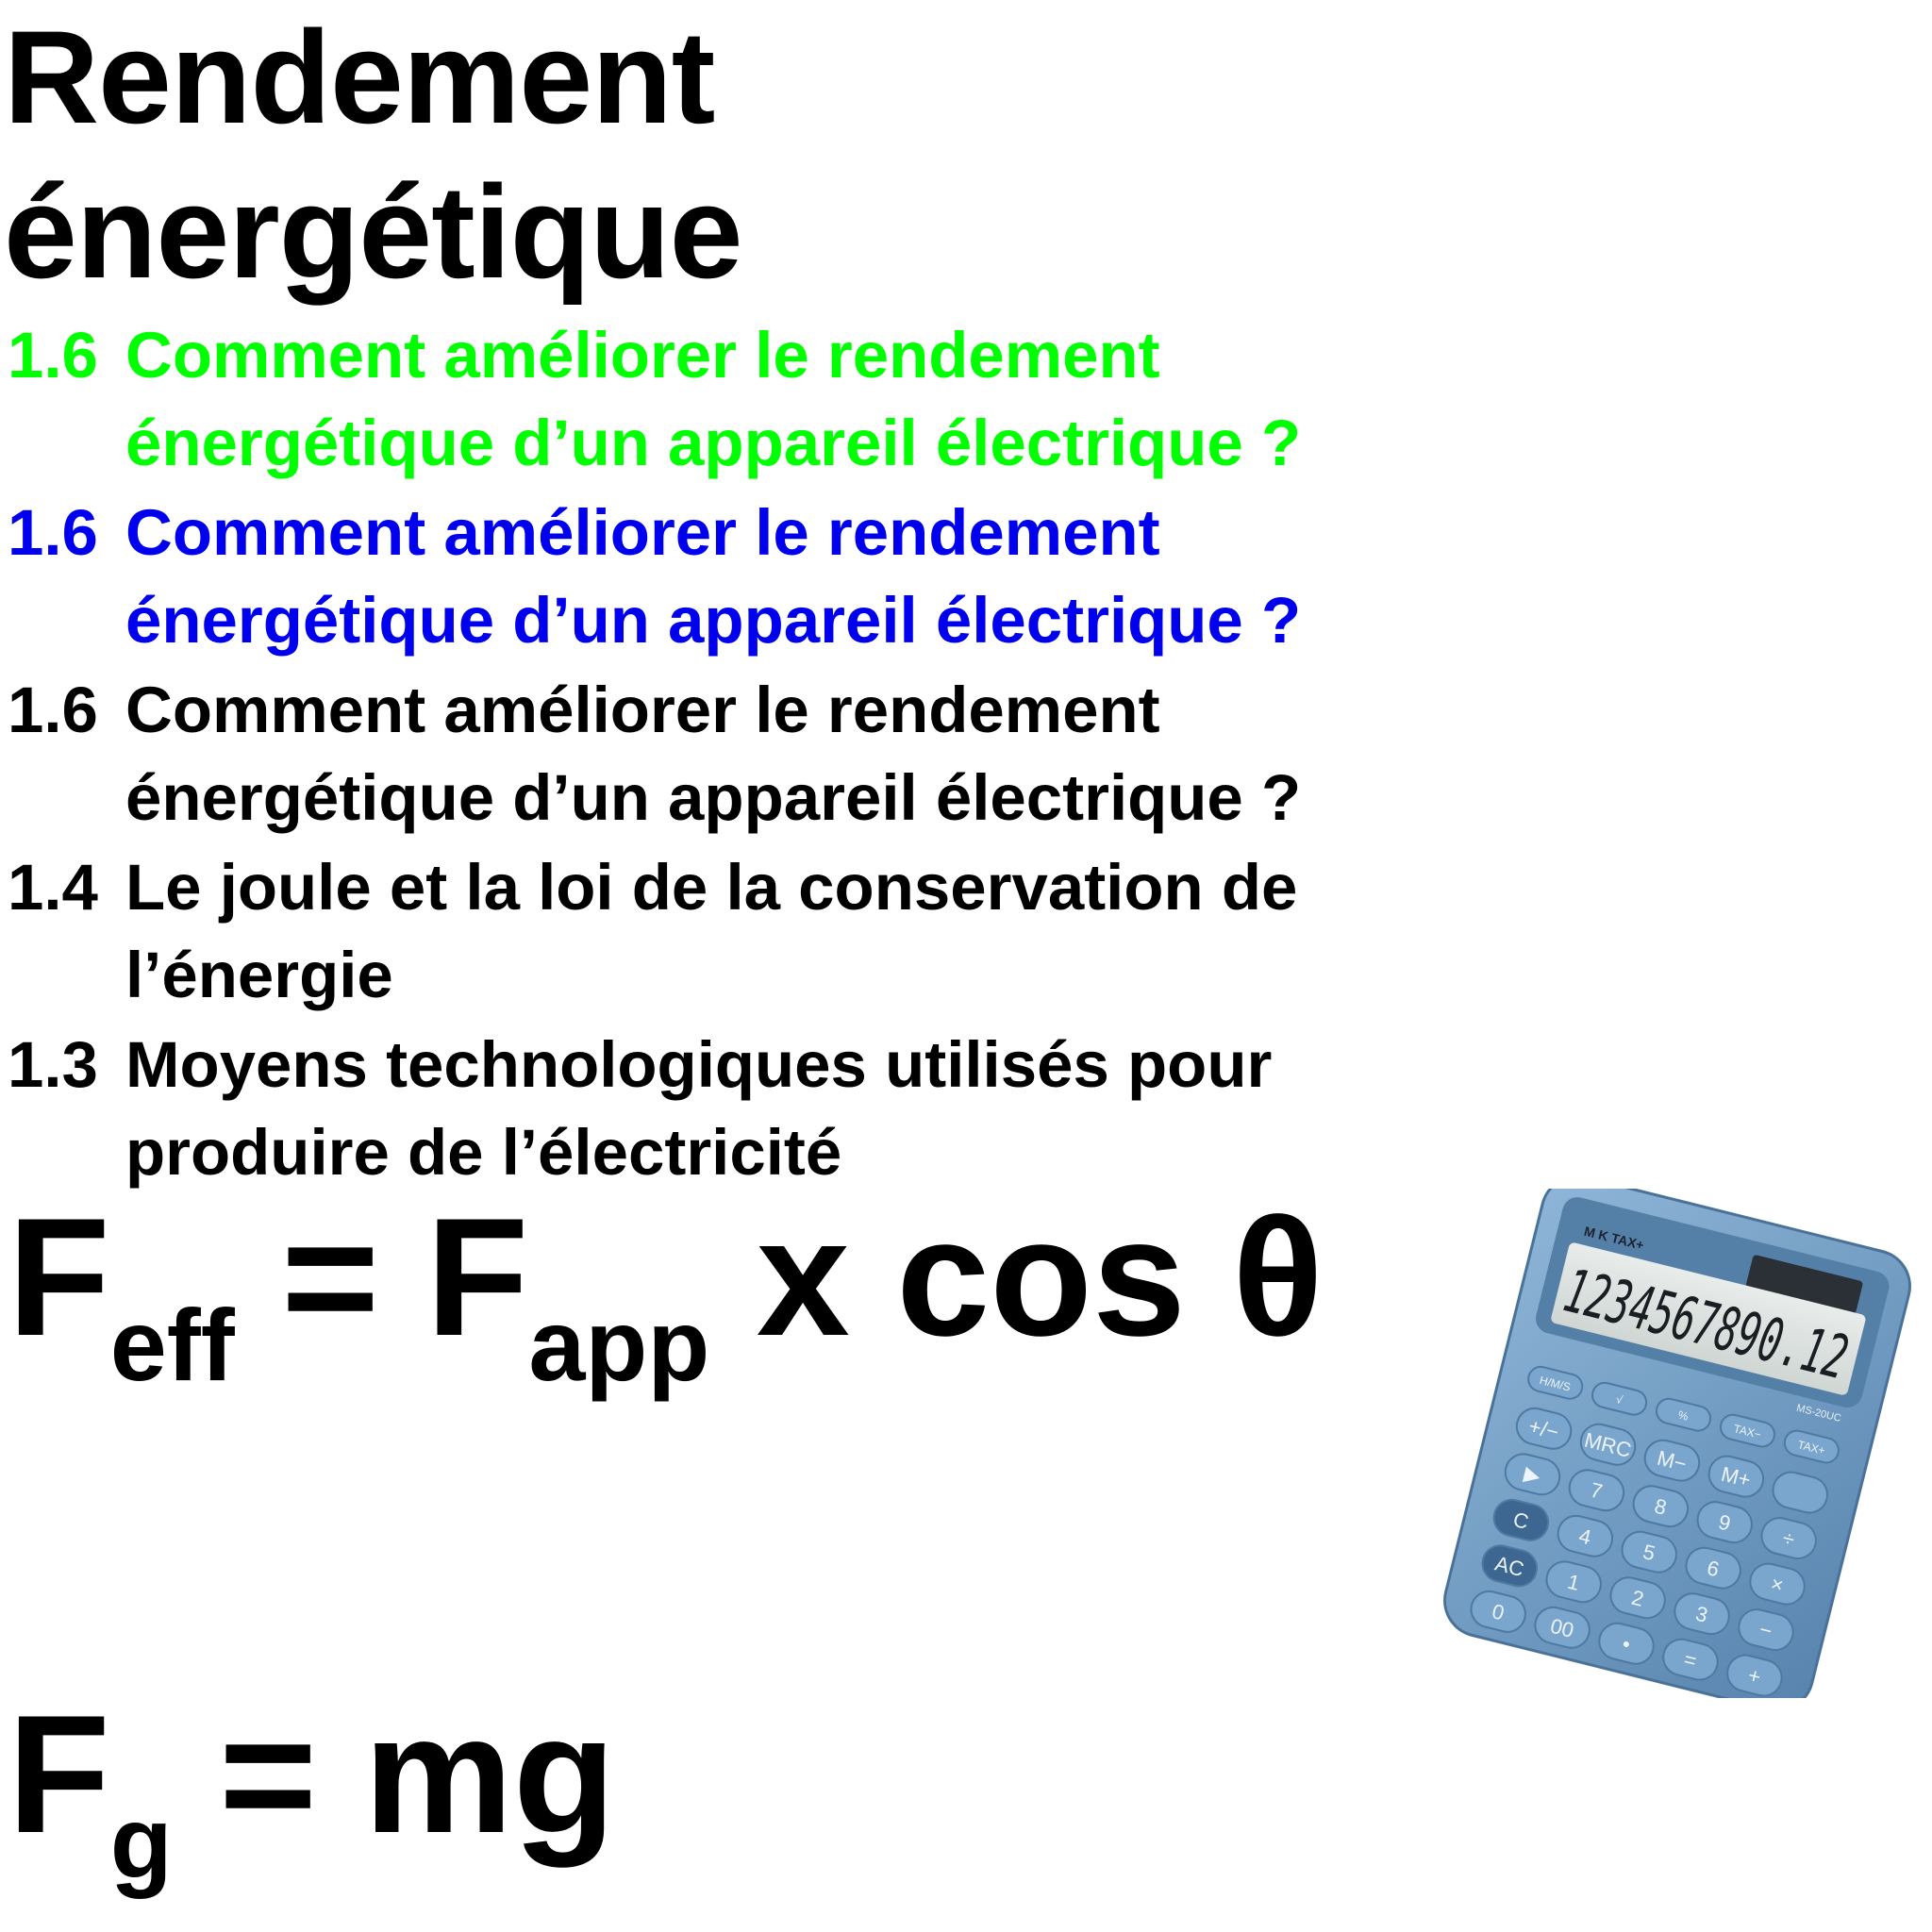 This screenshot has width=1932, height=1932. I want to click on section-text-line-2: l’énergie, so click(259, 975).